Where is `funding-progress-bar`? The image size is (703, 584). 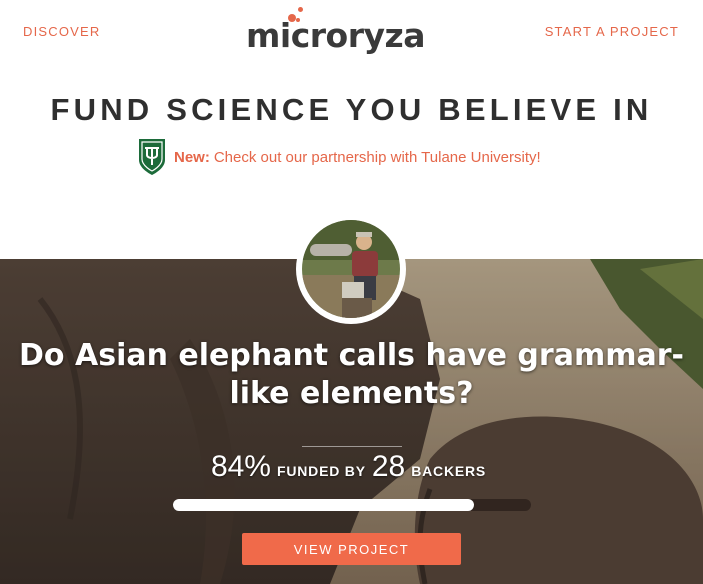
funding-progress-bar is located at coordinates (352, 505).